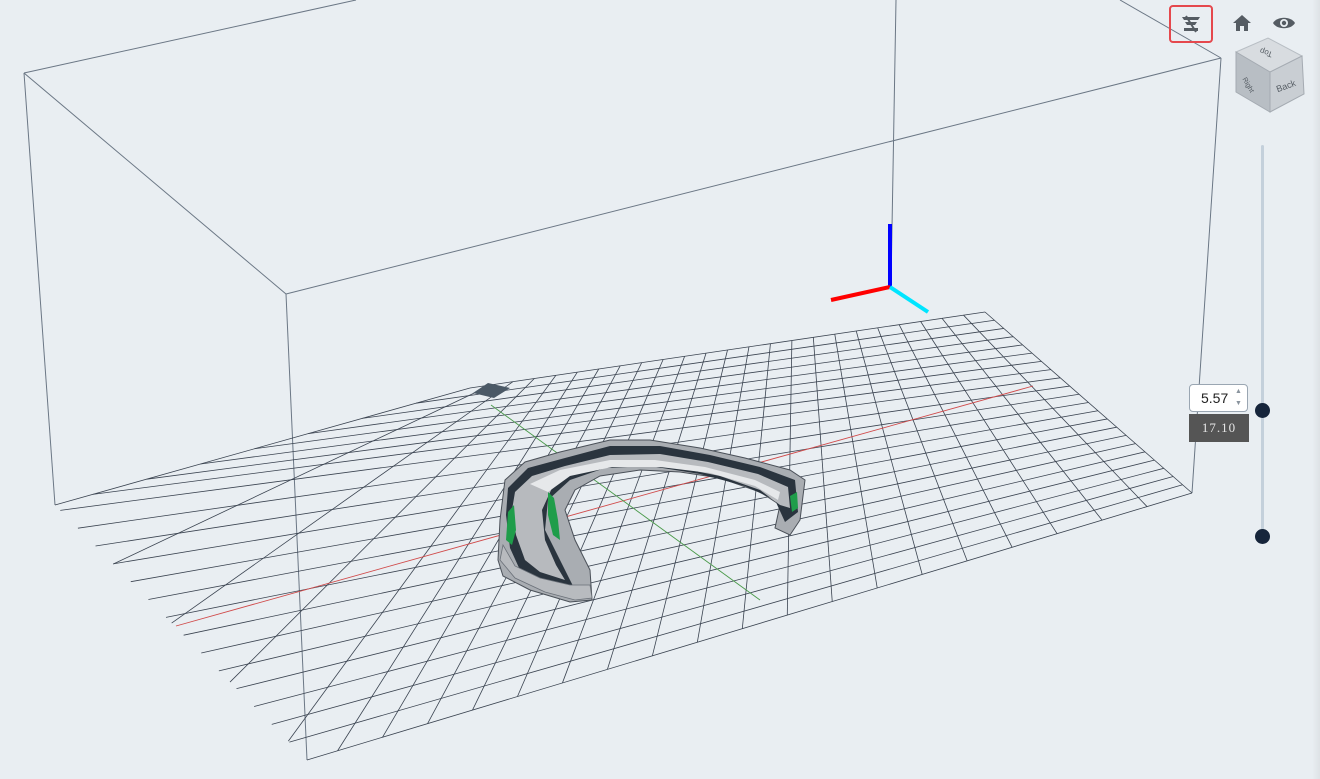  What do you see at coordinates (1239, 404) in the screenshot?
I see `decrement-icon: ▼` at bounding box center [1239, 404].